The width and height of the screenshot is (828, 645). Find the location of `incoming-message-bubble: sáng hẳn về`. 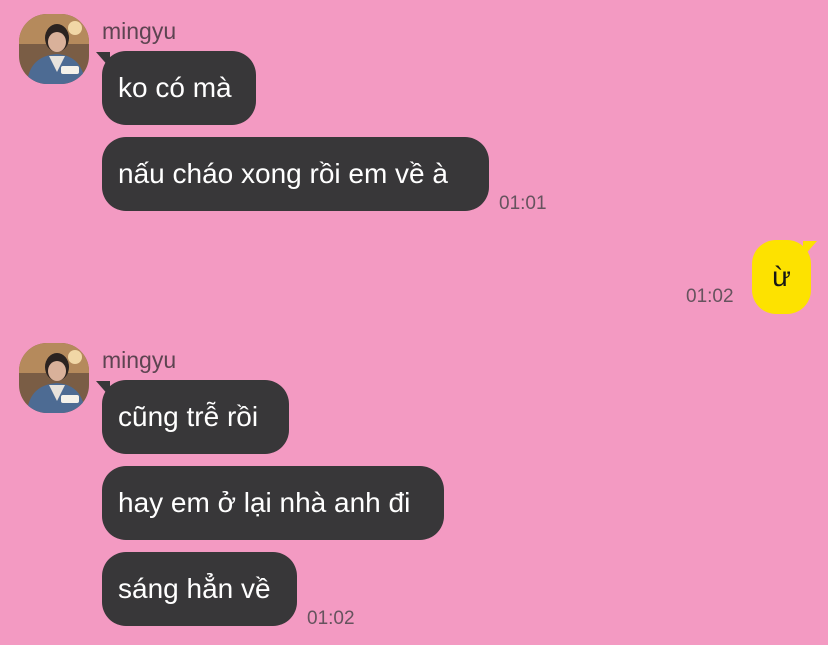

incoming-message-bubble: sáng hẳn về is located at coordinates (199, 589).